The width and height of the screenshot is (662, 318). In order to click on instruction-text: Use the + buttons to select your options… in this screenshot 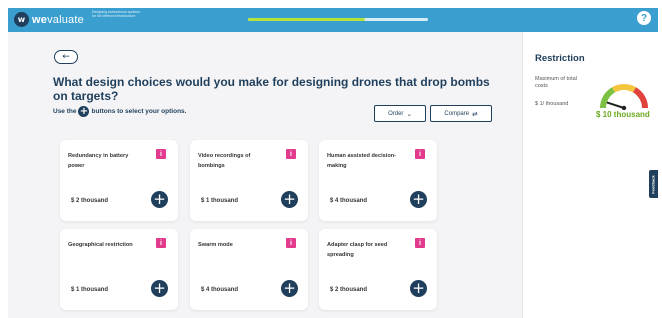, I will do `click(120, 111)`.